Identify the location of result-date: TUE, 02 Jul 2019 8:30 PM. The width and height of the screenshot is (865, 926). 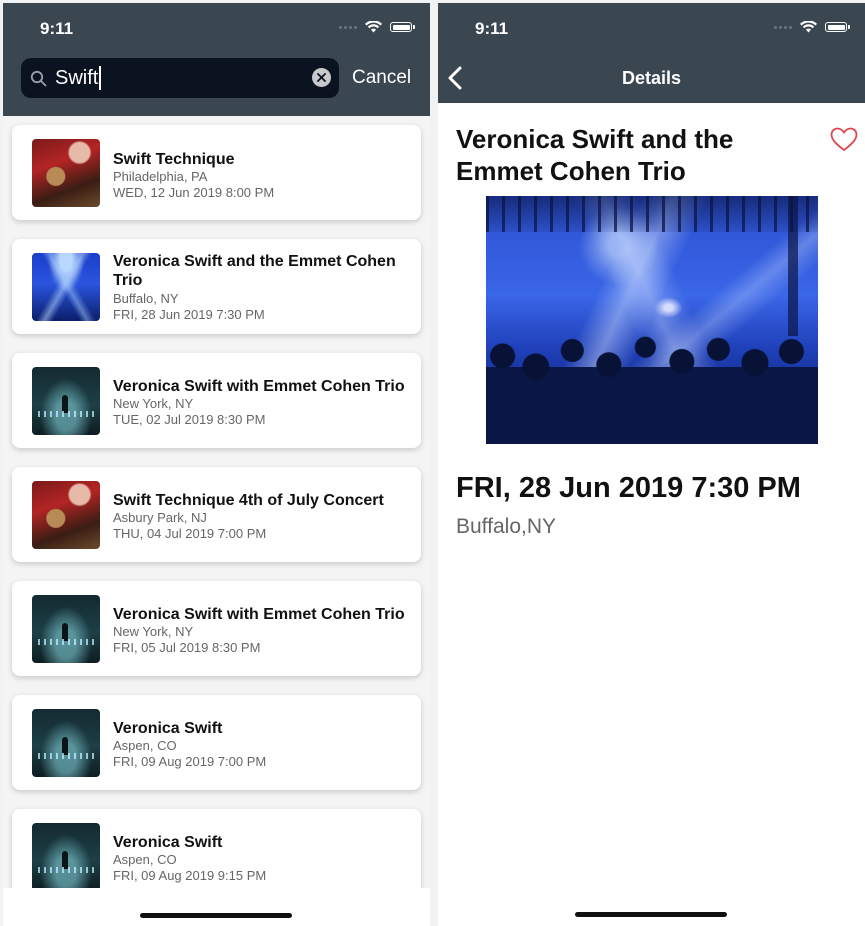
(189, 419).